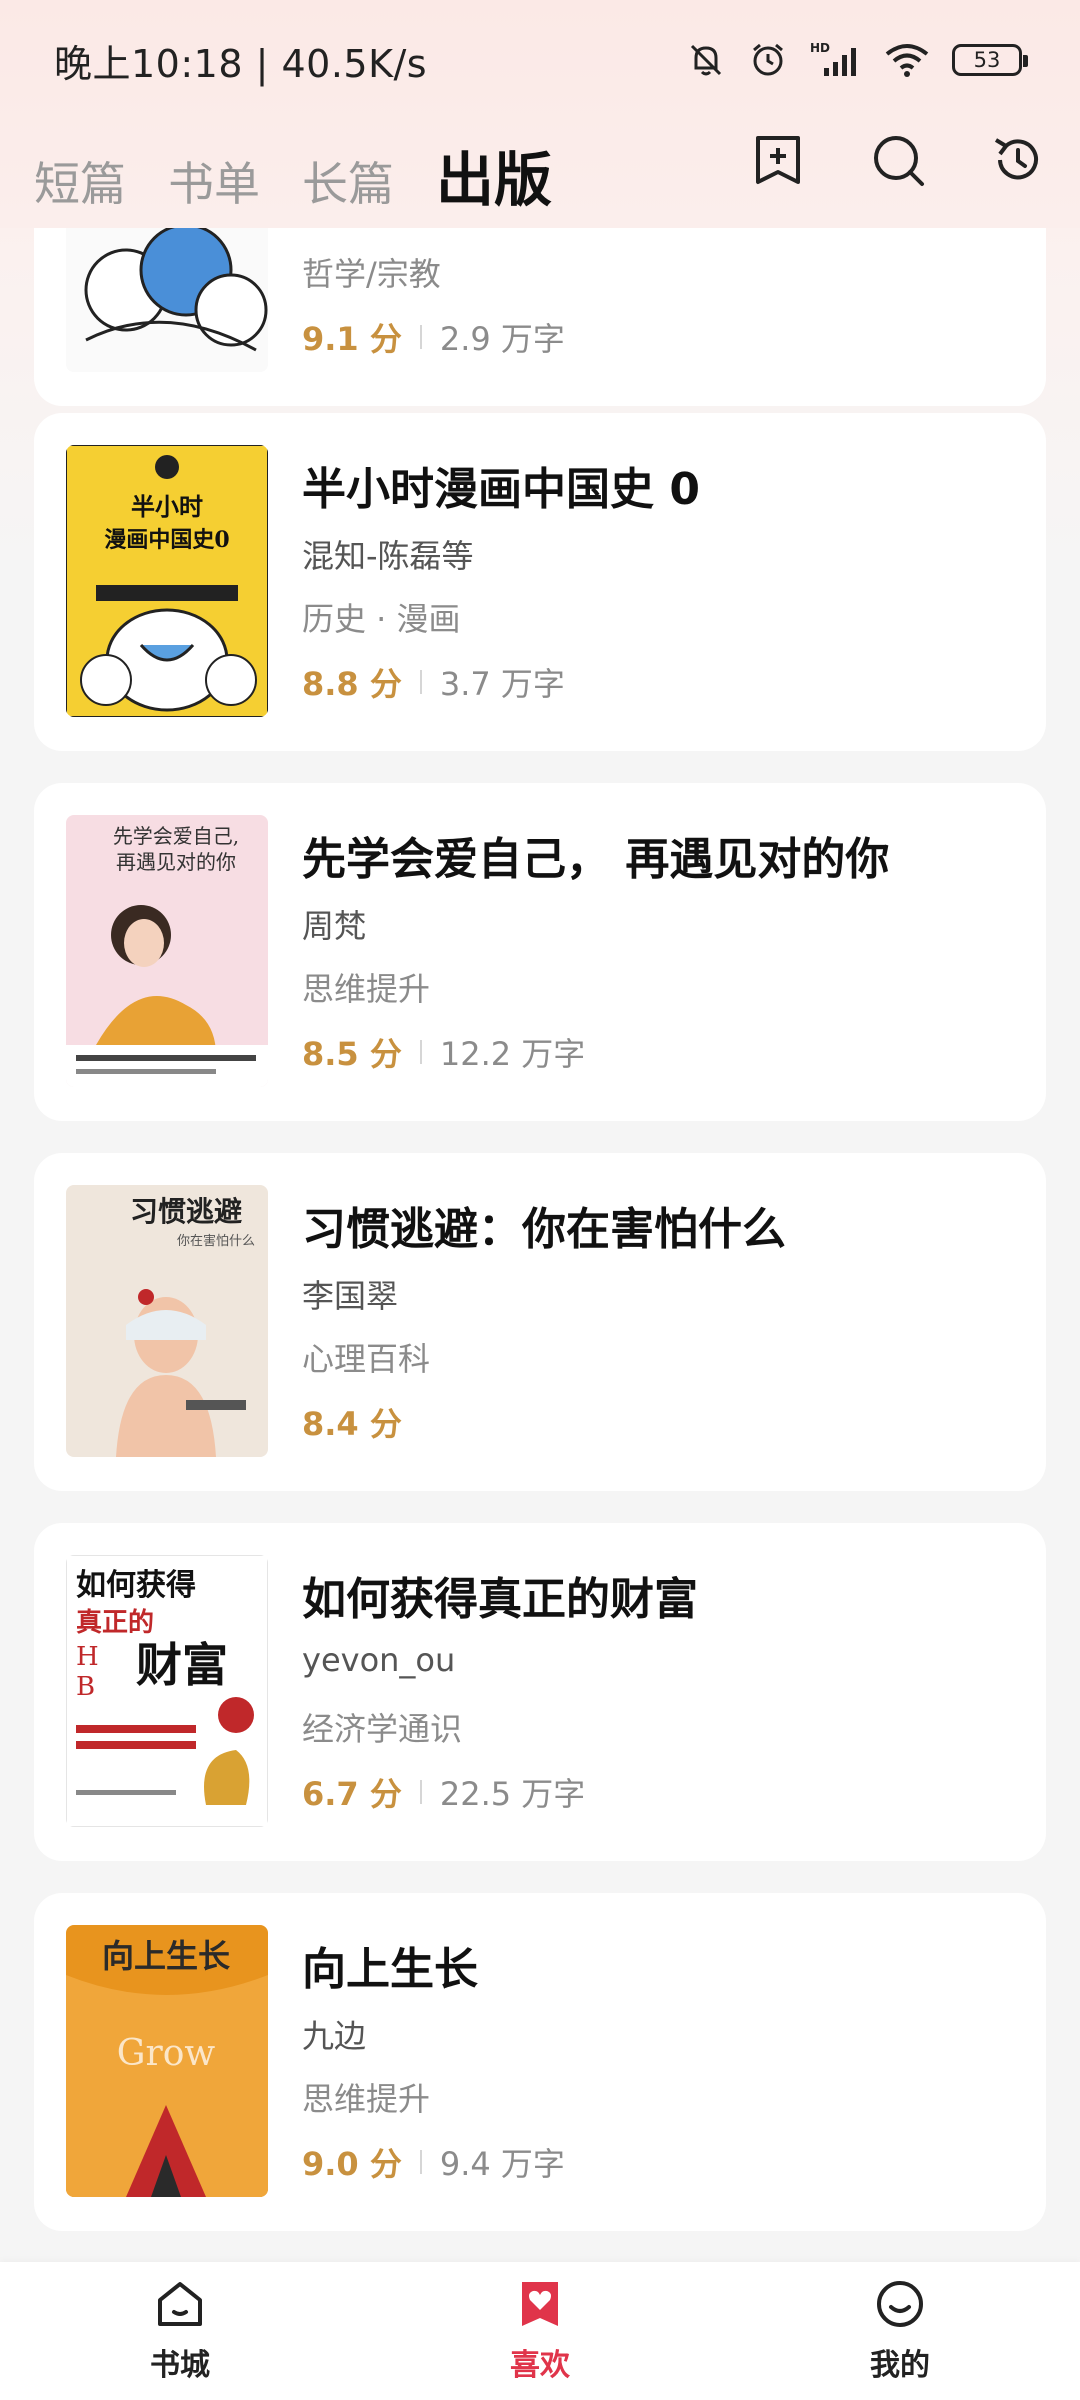  What do you see at coordinates (820, 48) in the screenshot?
I see `svg-text: HD` at bounding box center [820, 48].